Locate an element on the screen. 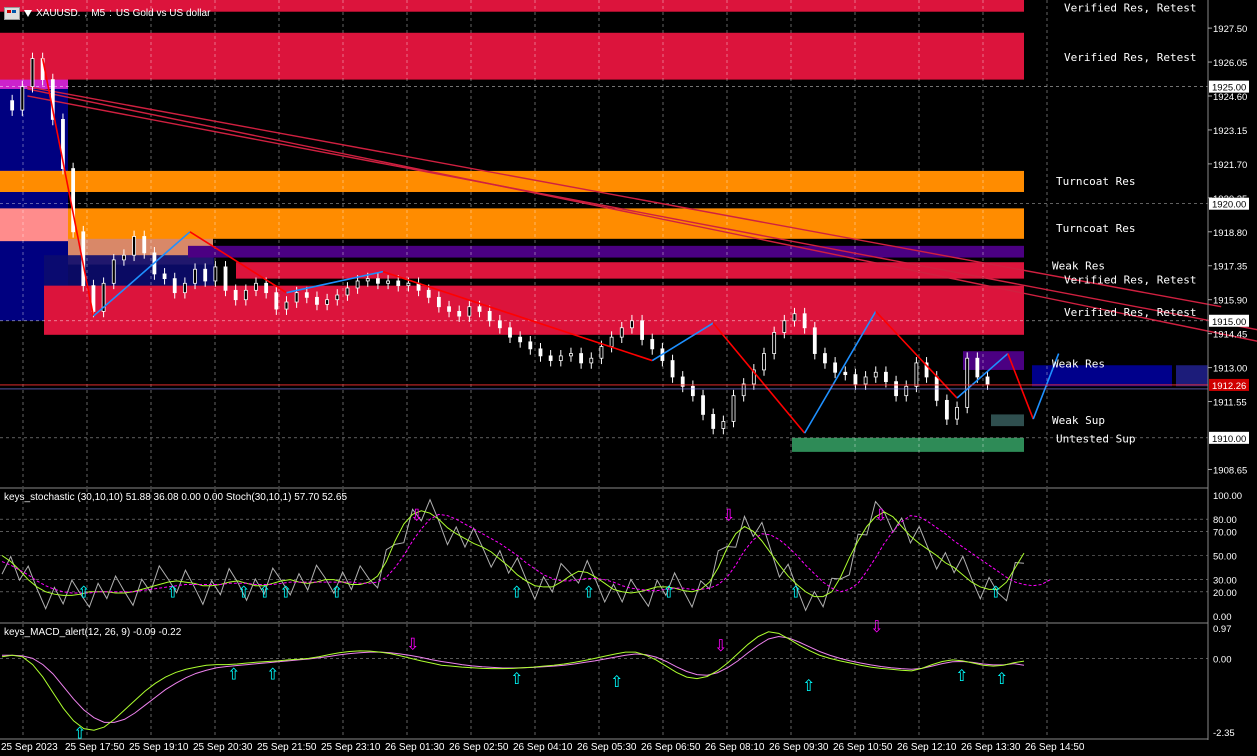 Image resolution: width=1257 pixels, height=756 pixels. time-axis-label: 25 Sep 21:50 is located at coordinates (287, 747).